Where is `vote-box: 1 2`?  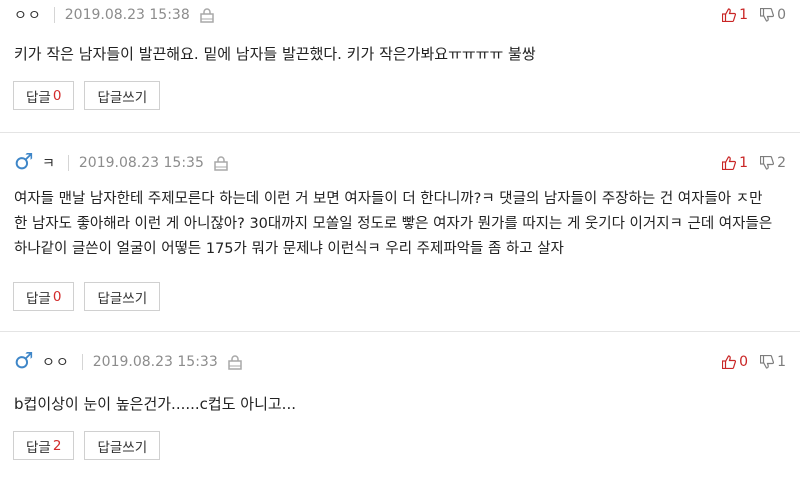
vote-box: 1 2 is located at coordinates (754, 163).